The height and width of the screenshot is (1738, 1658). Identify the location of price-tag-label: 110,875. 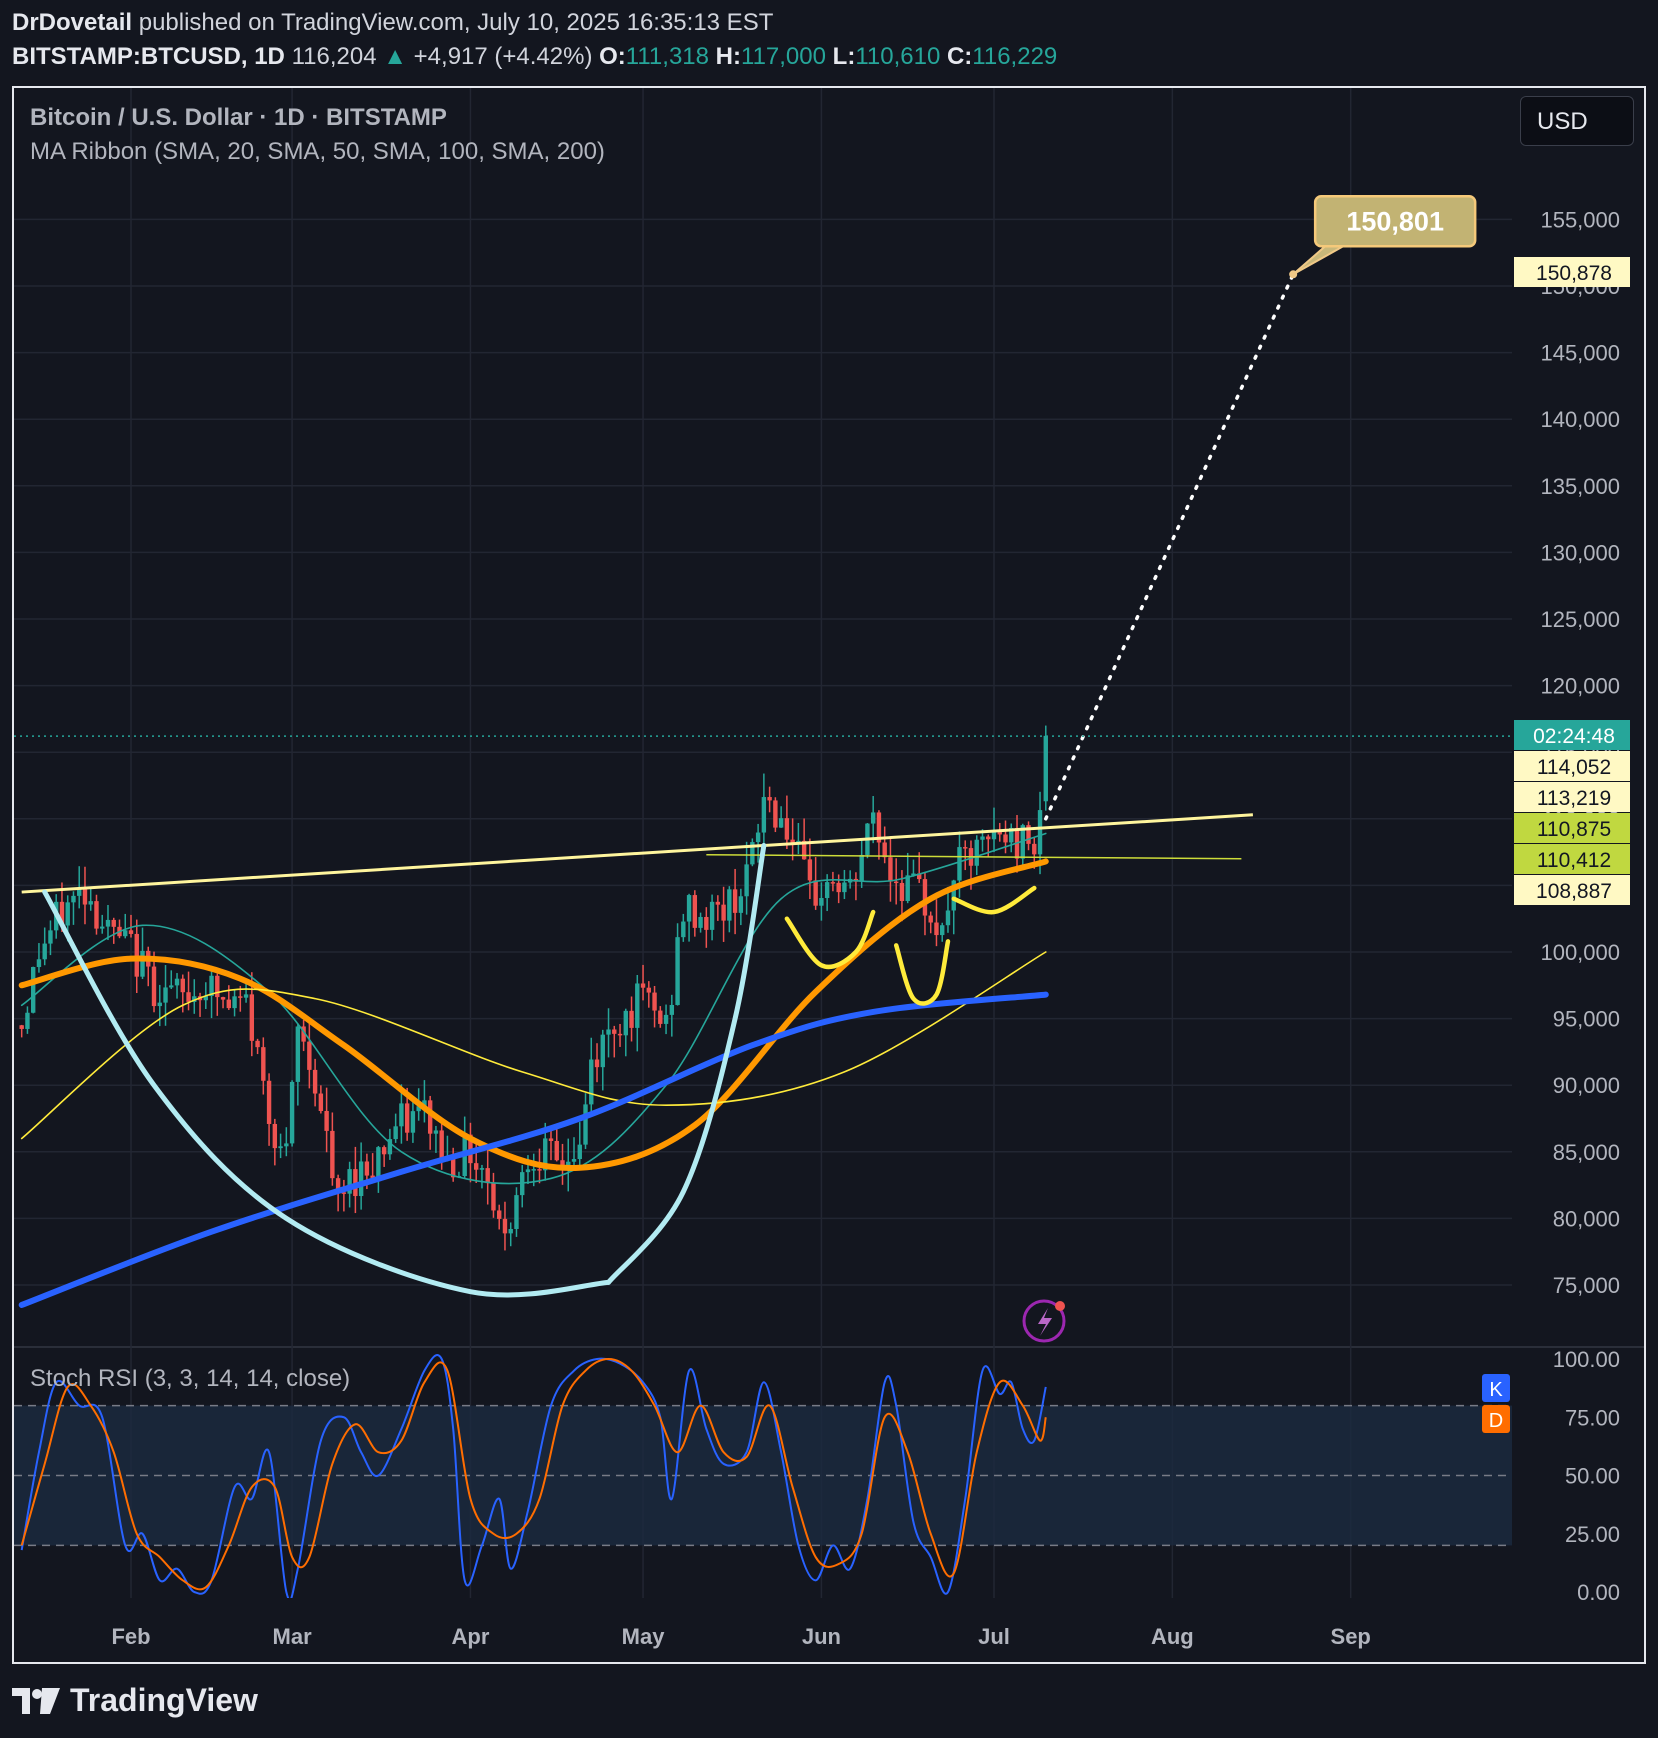
(1574, 829).